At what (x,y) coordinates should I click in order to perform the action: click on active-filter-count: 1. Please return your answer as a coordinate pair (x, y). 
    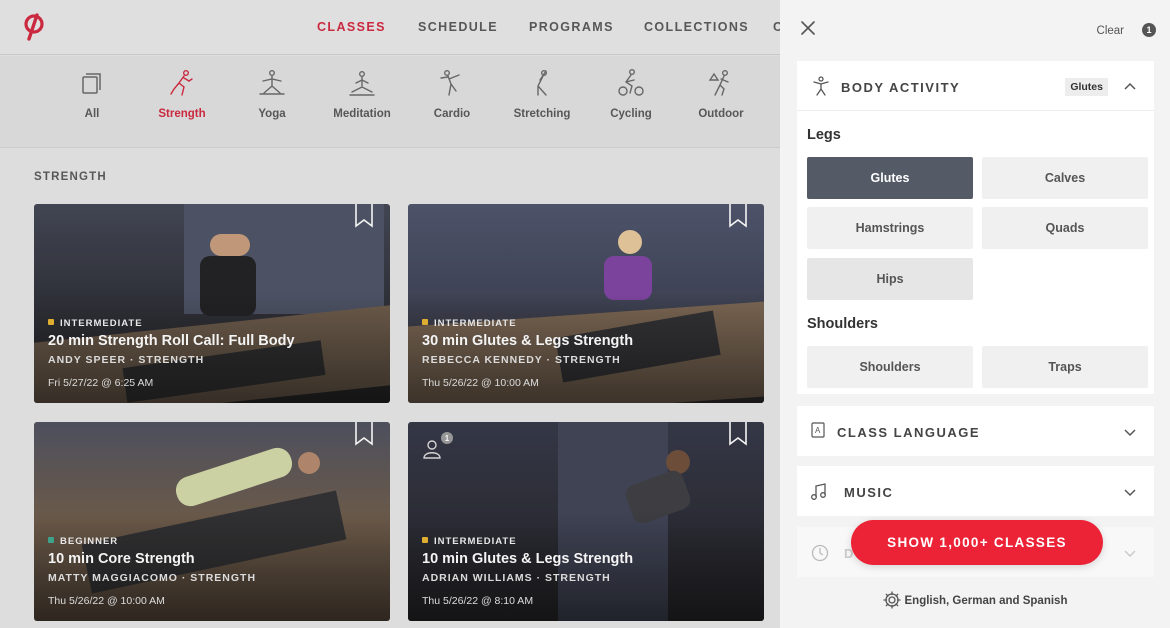
    Looking at the image, I should click on (1149, 30).